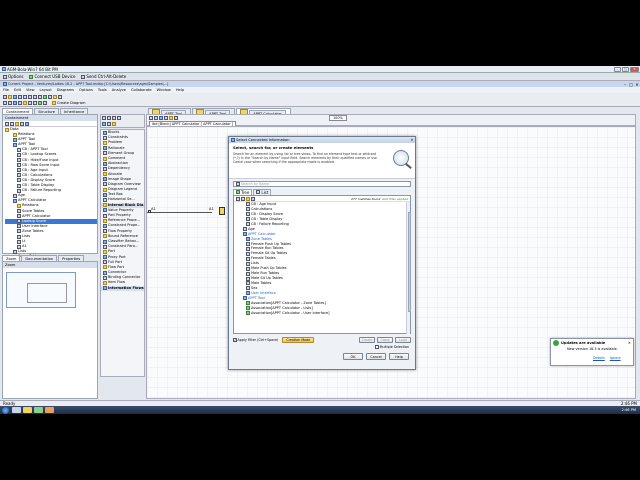 The width and height of the screenshot is (640, 480). I want to click on menu-item-window: Window, so click(164, 90).